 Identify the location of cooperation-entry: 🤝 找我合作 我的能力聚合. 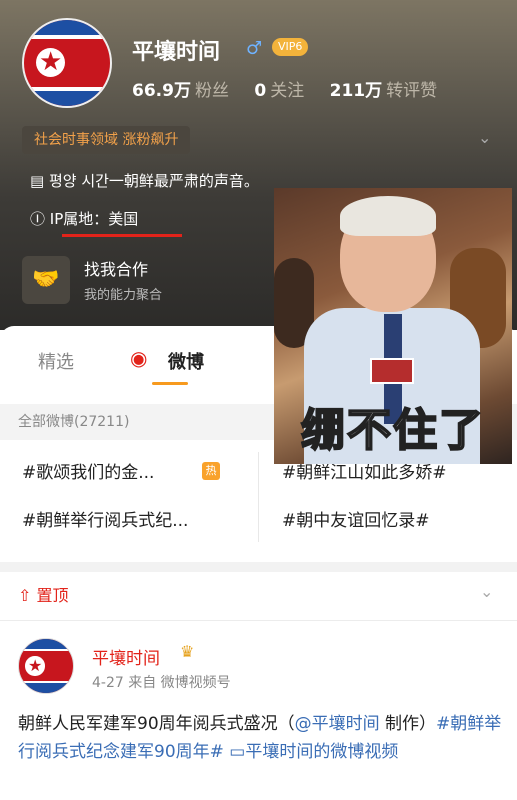
(152, 281).